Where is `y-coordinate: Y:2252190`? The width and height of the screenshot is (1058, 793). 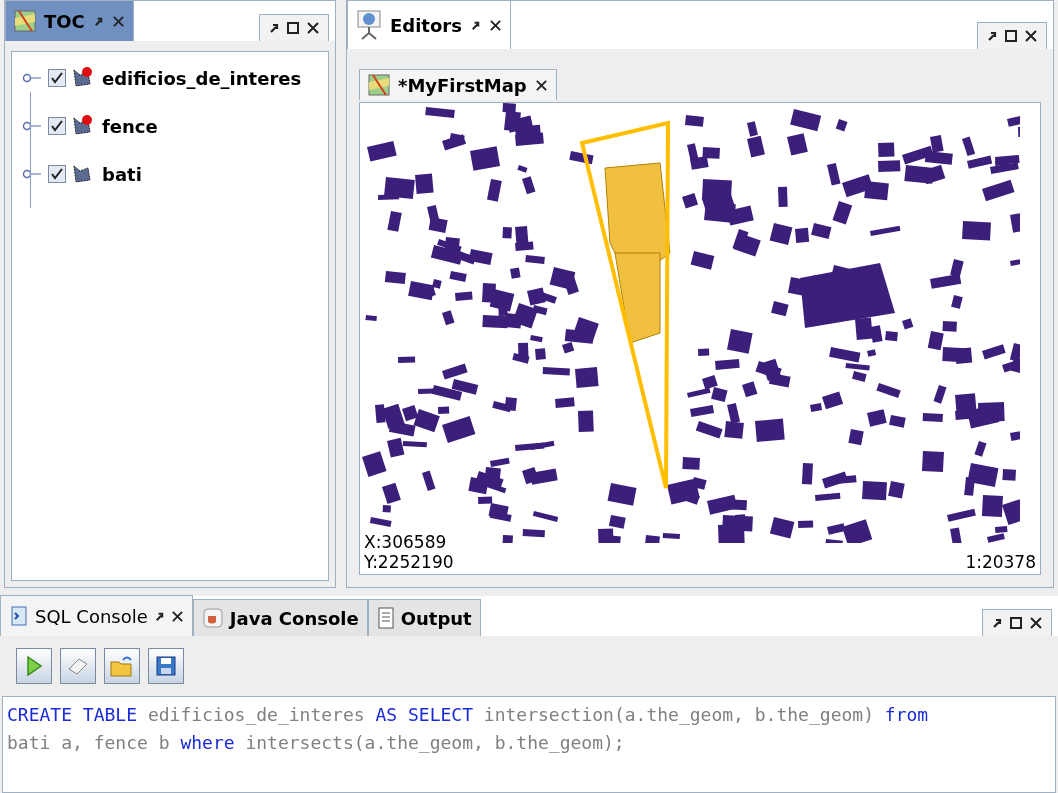
y-coordinate: Y:2252190 is located at coordinates (409, 562).